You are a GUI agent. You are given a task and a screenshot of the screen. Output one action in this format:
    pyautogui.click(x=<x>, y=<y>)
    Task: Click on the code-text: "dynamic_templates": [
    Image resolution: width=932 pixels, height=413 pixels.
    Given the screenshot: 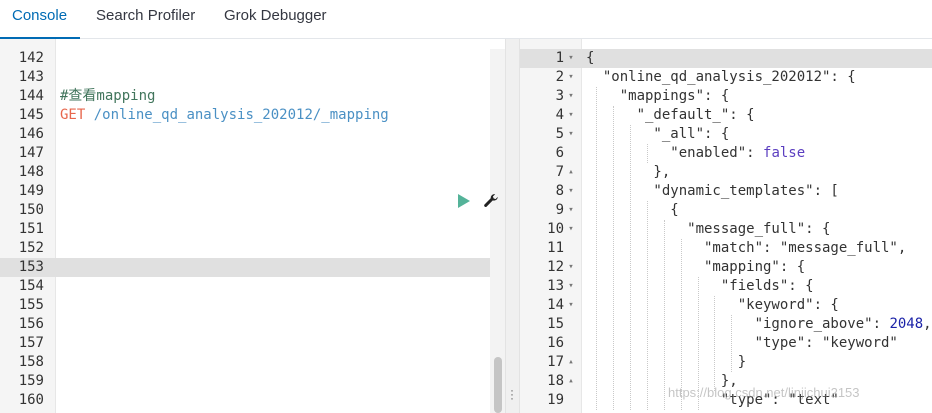 What is the action you would take?
    pyautogui.click(x=712, y=191)
    